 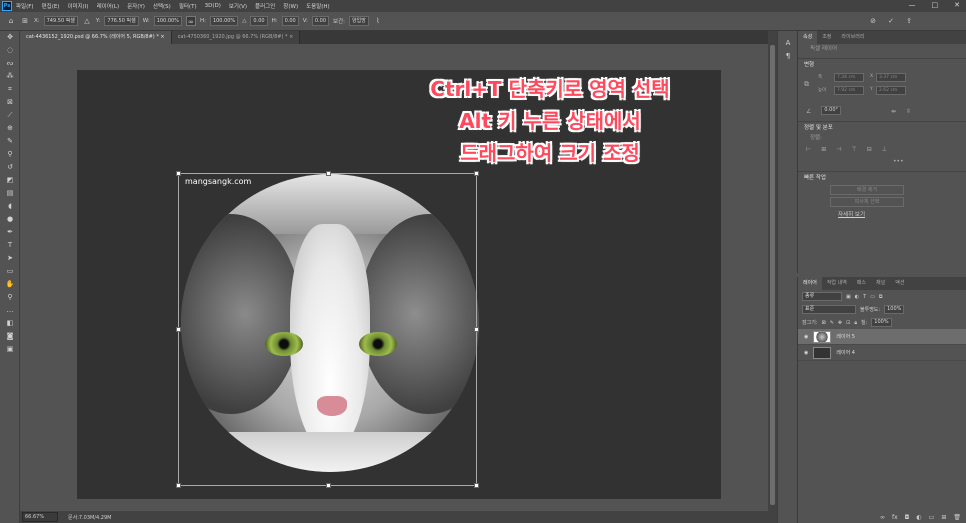 What do you see at coordinates (89, 517) in the screenshot?
I see `document-size: 문서:7.03M/4.29M` at bounding box center [89, 517].